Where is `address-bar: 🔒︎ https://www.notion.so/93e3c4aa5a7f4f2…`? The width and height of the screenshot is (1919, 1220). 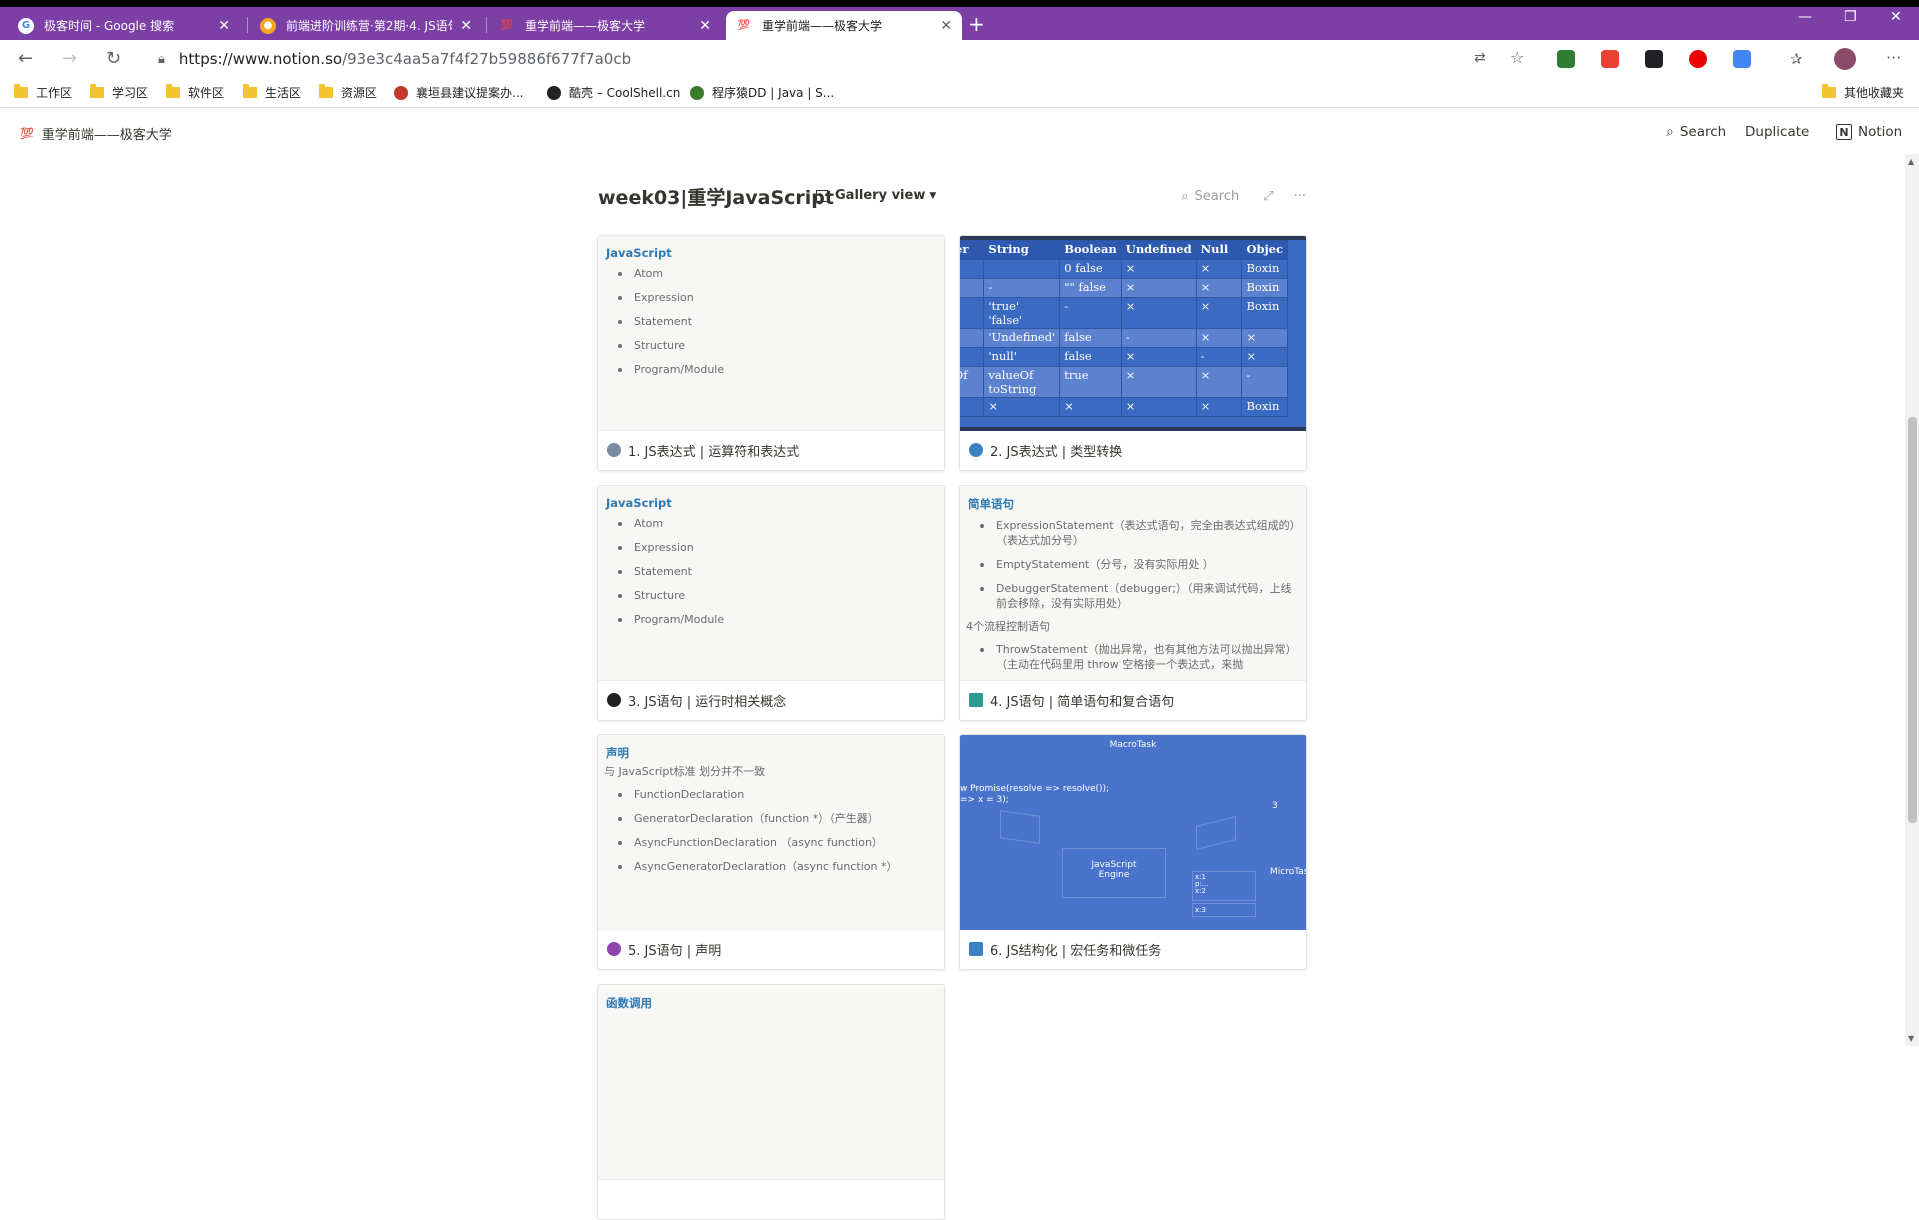 address-bar: 🔒︎ https://www.notion.so/93e3c4aa5a7f4f2… is located at coordinates (838, 59).